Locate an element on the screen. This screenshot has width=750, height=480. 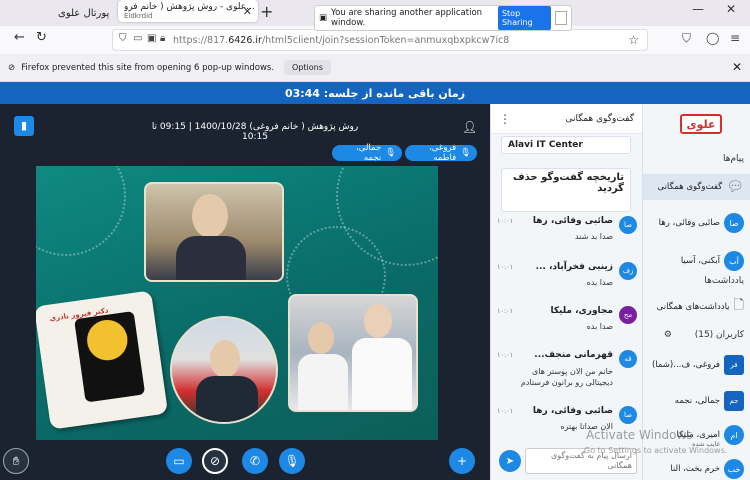
app-logo-icon: ▮ is located at coordinates (24, 126).